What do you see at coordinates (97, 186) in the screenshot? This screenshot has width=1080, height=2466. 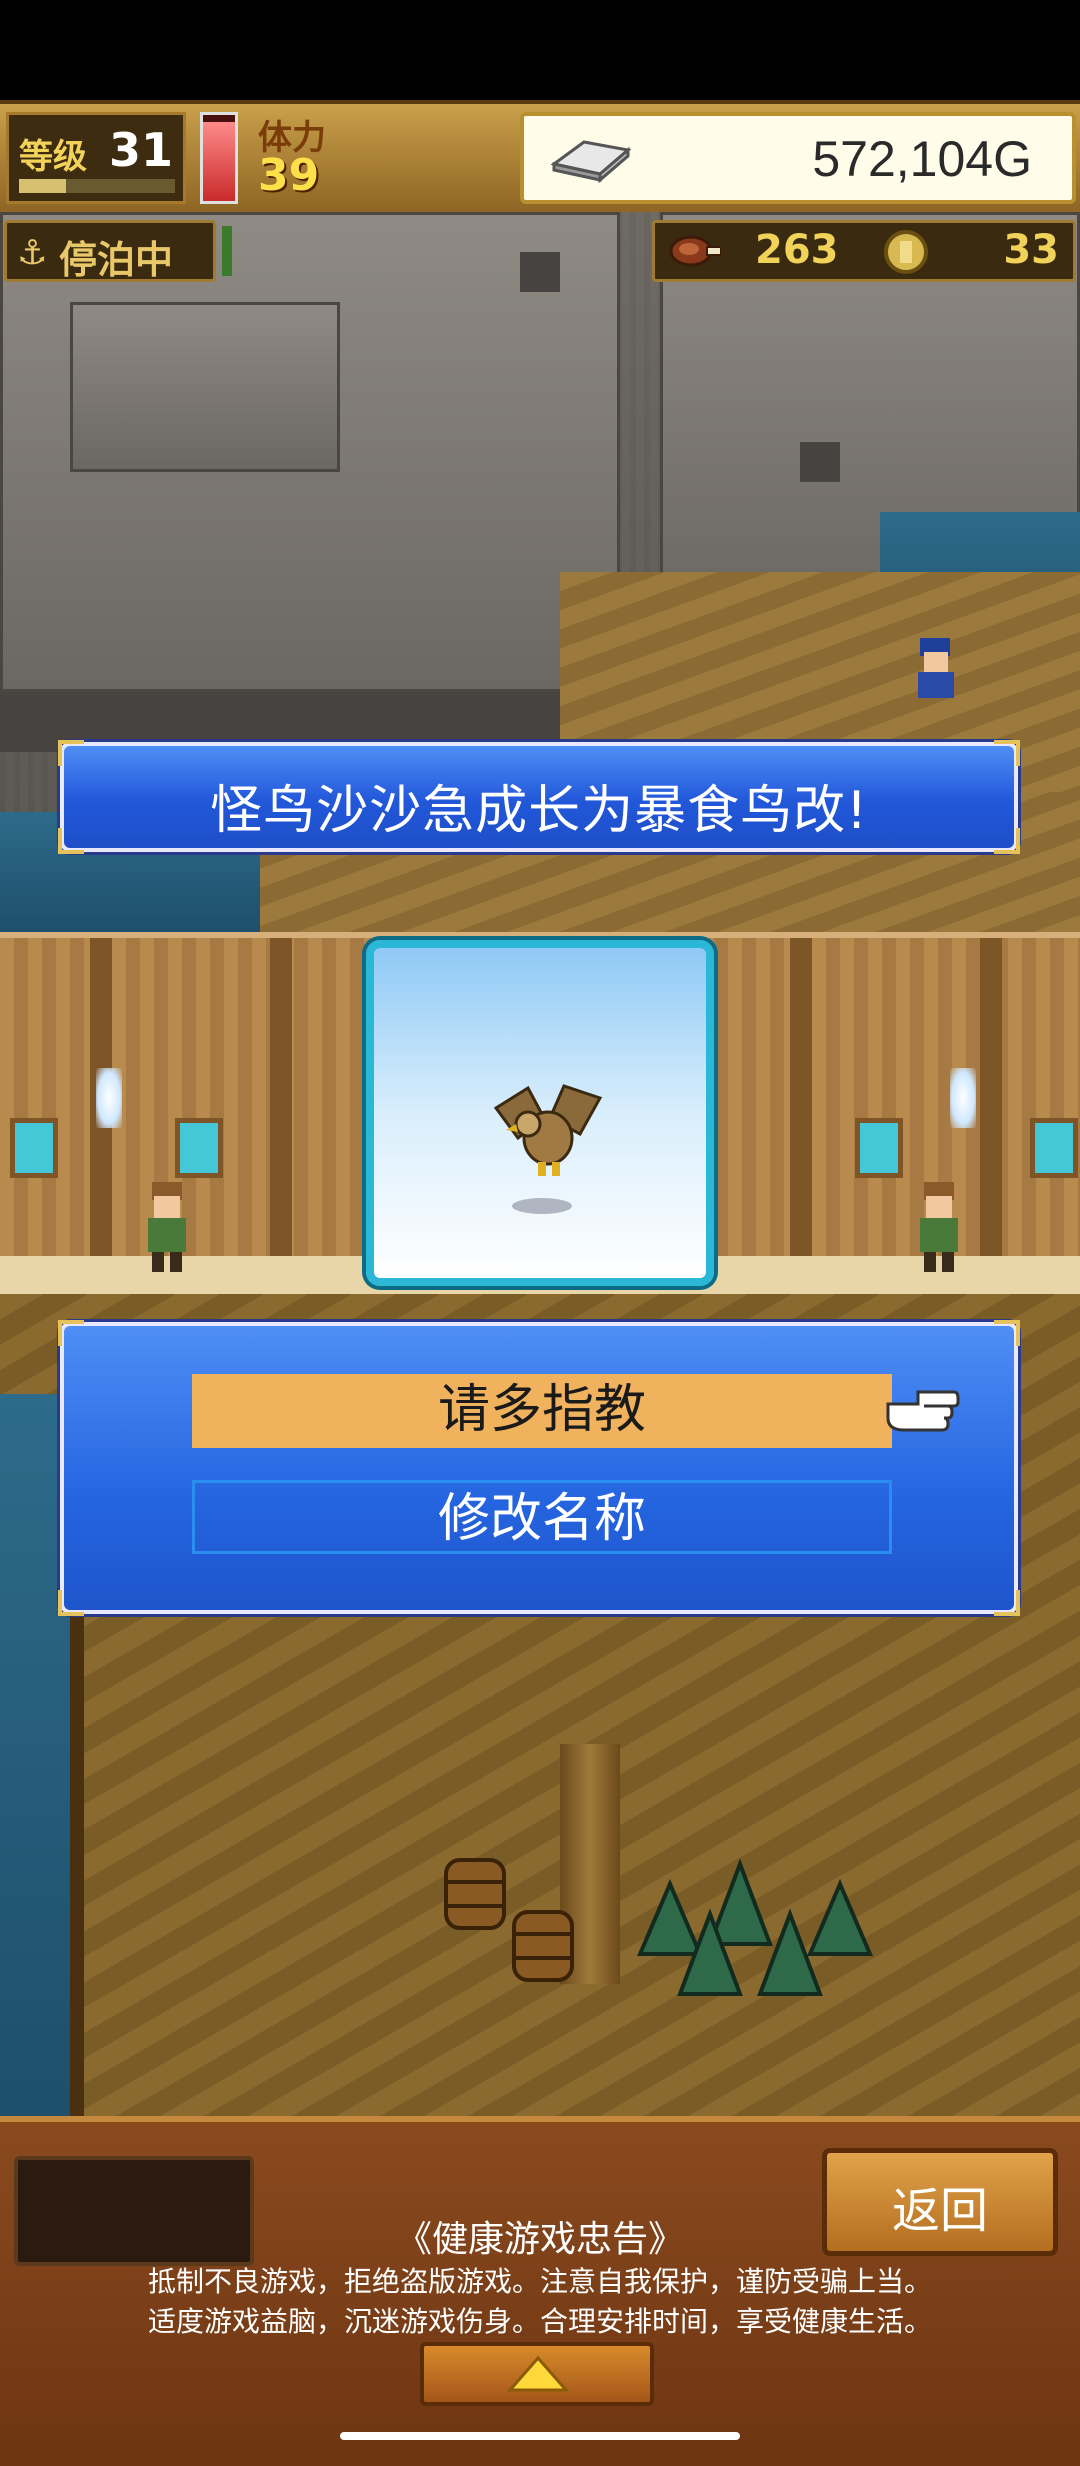 I see `level-progress-bar` at bounding box center [97, 186].